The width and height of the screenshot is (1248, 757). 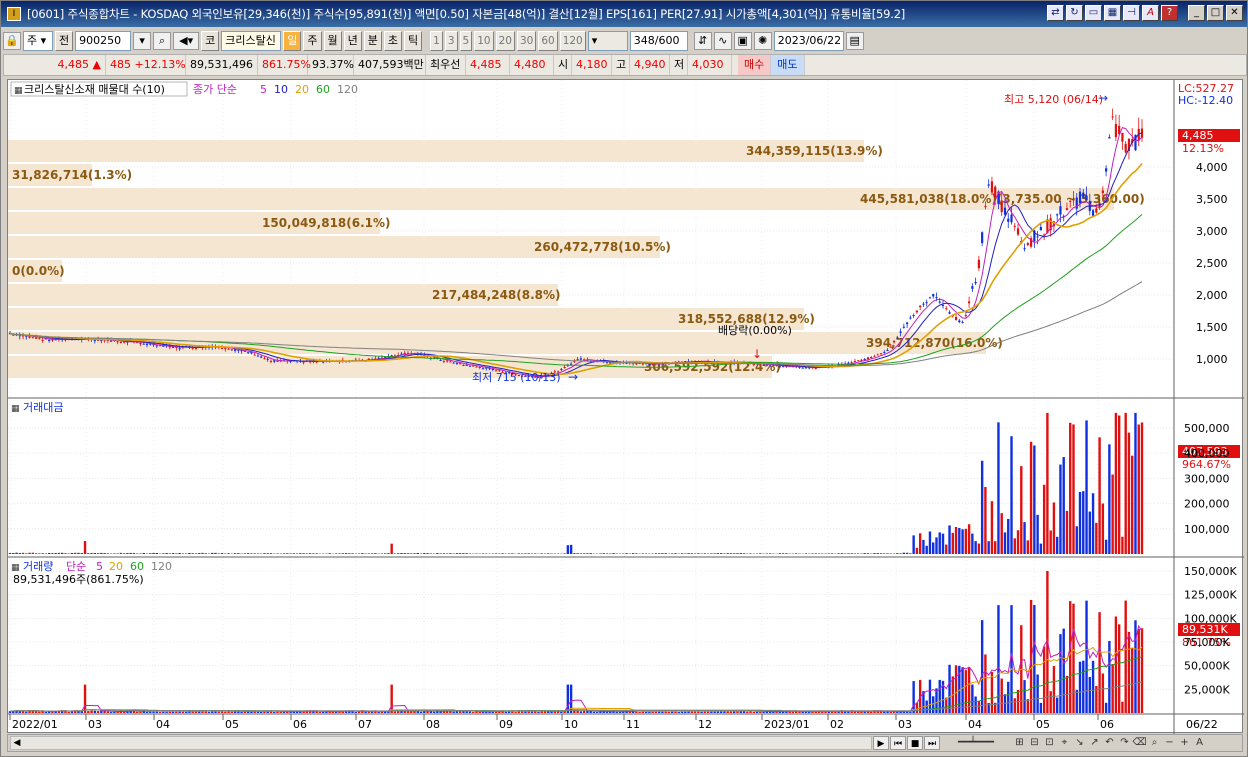 I want to click on play-back-button: ⏮, so click(x=898, y=743).